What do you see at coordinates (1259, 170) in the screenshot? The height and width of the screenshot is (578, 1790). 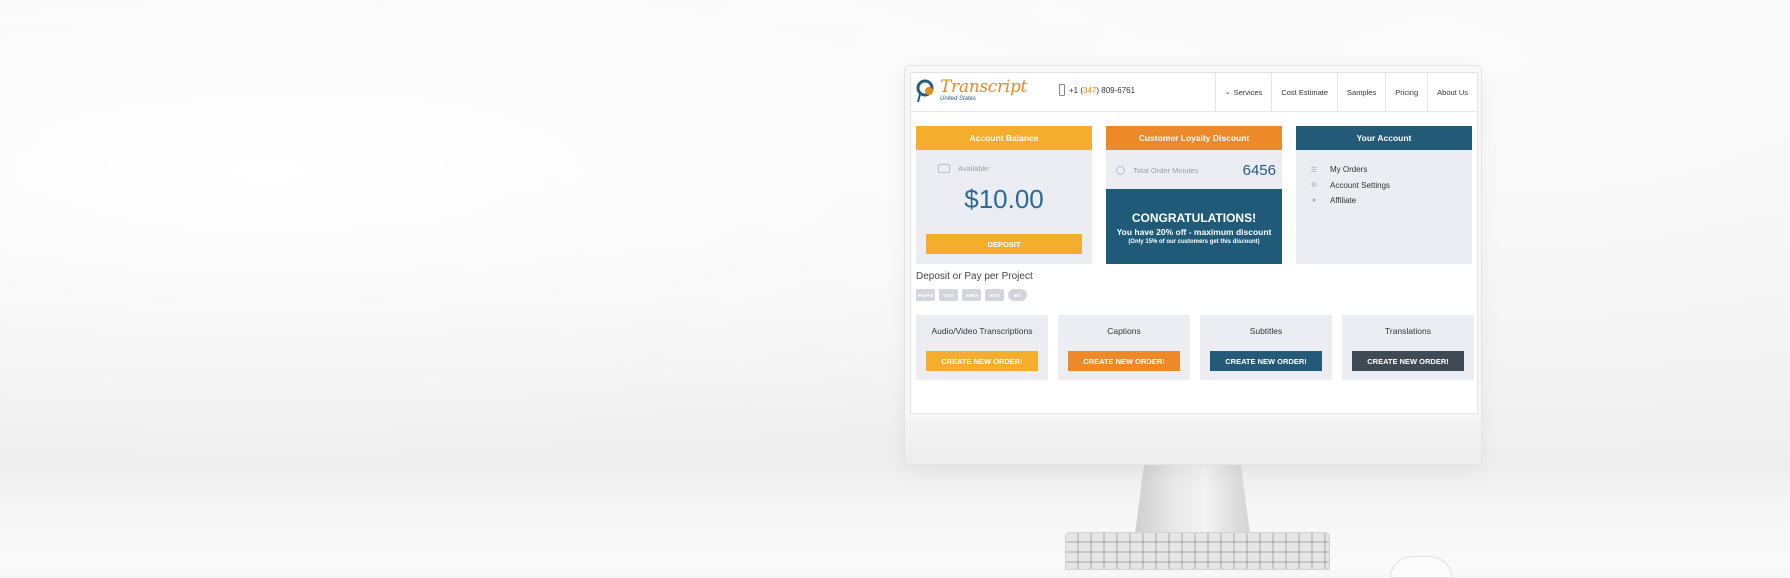 I see `minutes-value: 6456` at bounding box center [1259, 170].